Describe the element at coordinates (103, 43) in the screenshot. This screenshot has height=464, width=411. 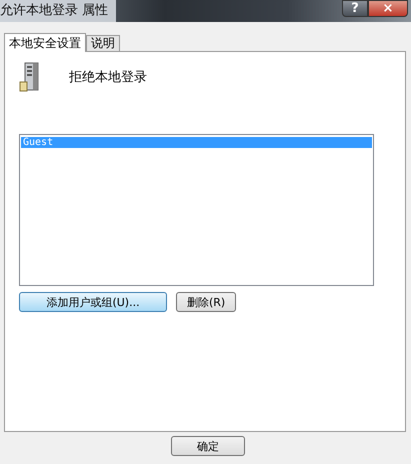
I see `tab: 说明` at that location.